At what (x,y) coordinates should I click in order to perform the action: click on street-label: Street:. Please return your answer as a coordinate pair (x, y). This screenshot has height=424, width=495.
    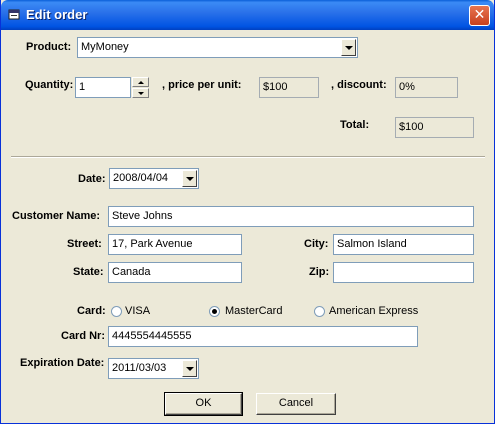
    Looking at the image, I should click on (84, 244).